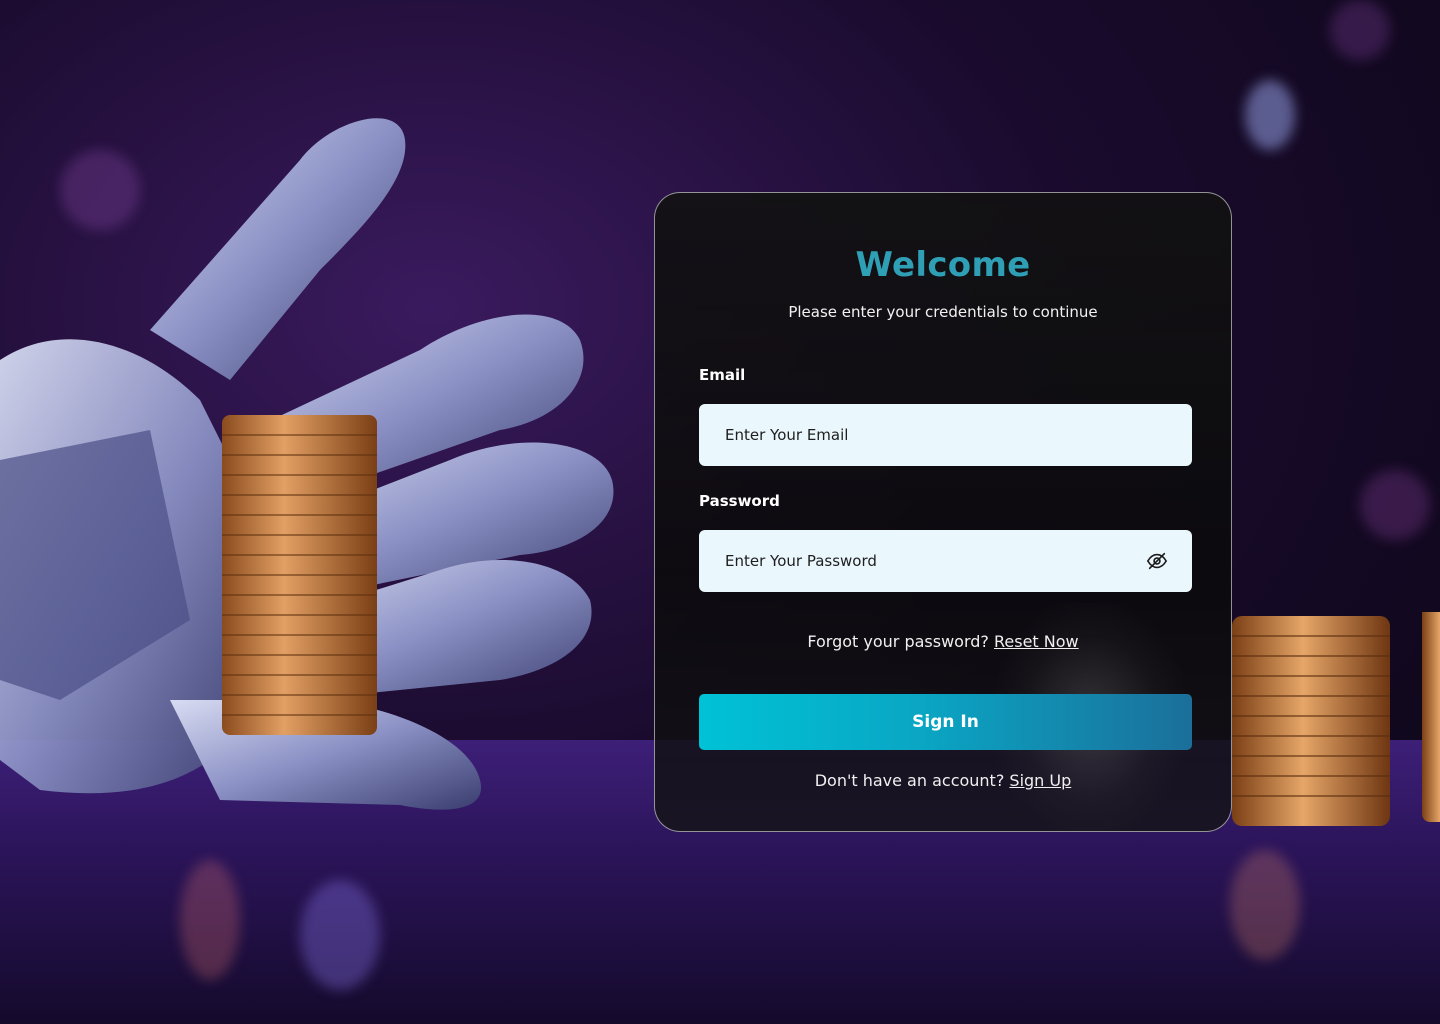 The width and height of the screenshot is (1440, 1024). What do you see at coordinates (1040, 780) in the screenshot?
I see `sign-up-link: Sign Up` at bounding box center [1040, 780].